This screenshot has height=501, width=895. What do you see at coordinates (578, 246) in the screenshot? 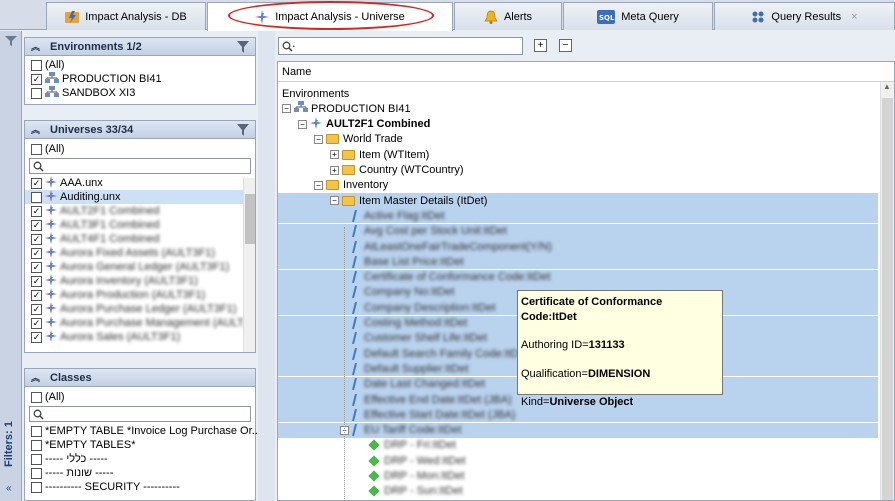
I see `tree-row: AtLeastOneFairTradeComponent(Y/N)` at bounding box center [578, 246].